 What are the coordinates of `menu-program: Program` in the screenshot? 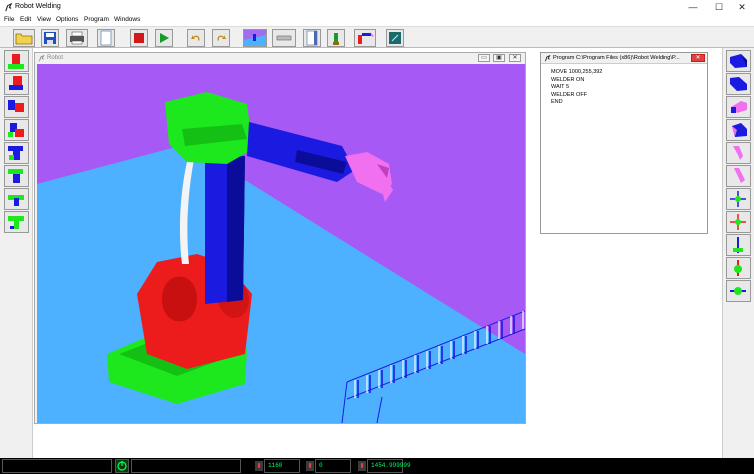 It's located at (96, 19).